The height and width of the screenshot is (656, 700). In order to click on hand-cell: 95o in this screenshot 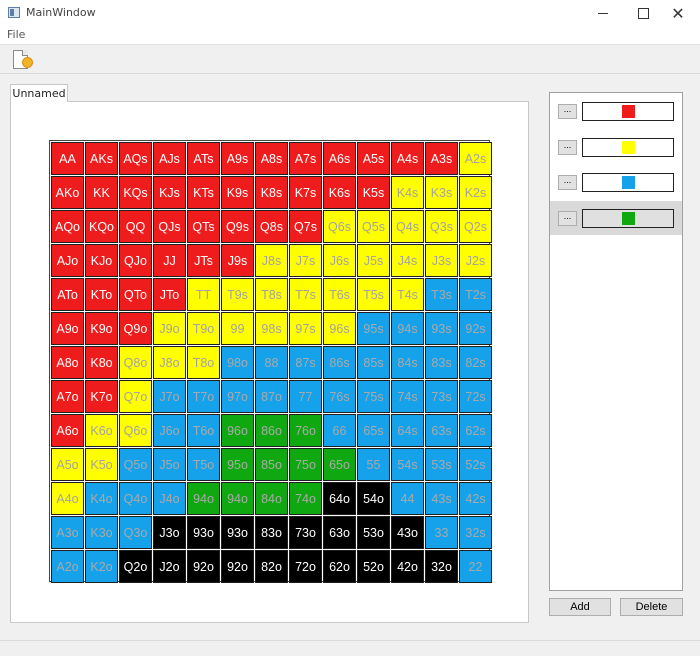, I will do `click(237, 464)`.